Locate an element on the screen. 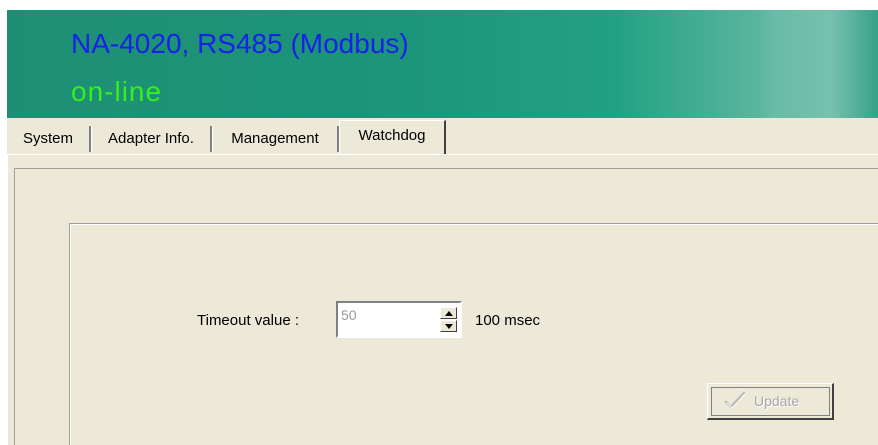 This screenshot has width=878, height=445. update-button: Update is located at coordinates (770, 401).